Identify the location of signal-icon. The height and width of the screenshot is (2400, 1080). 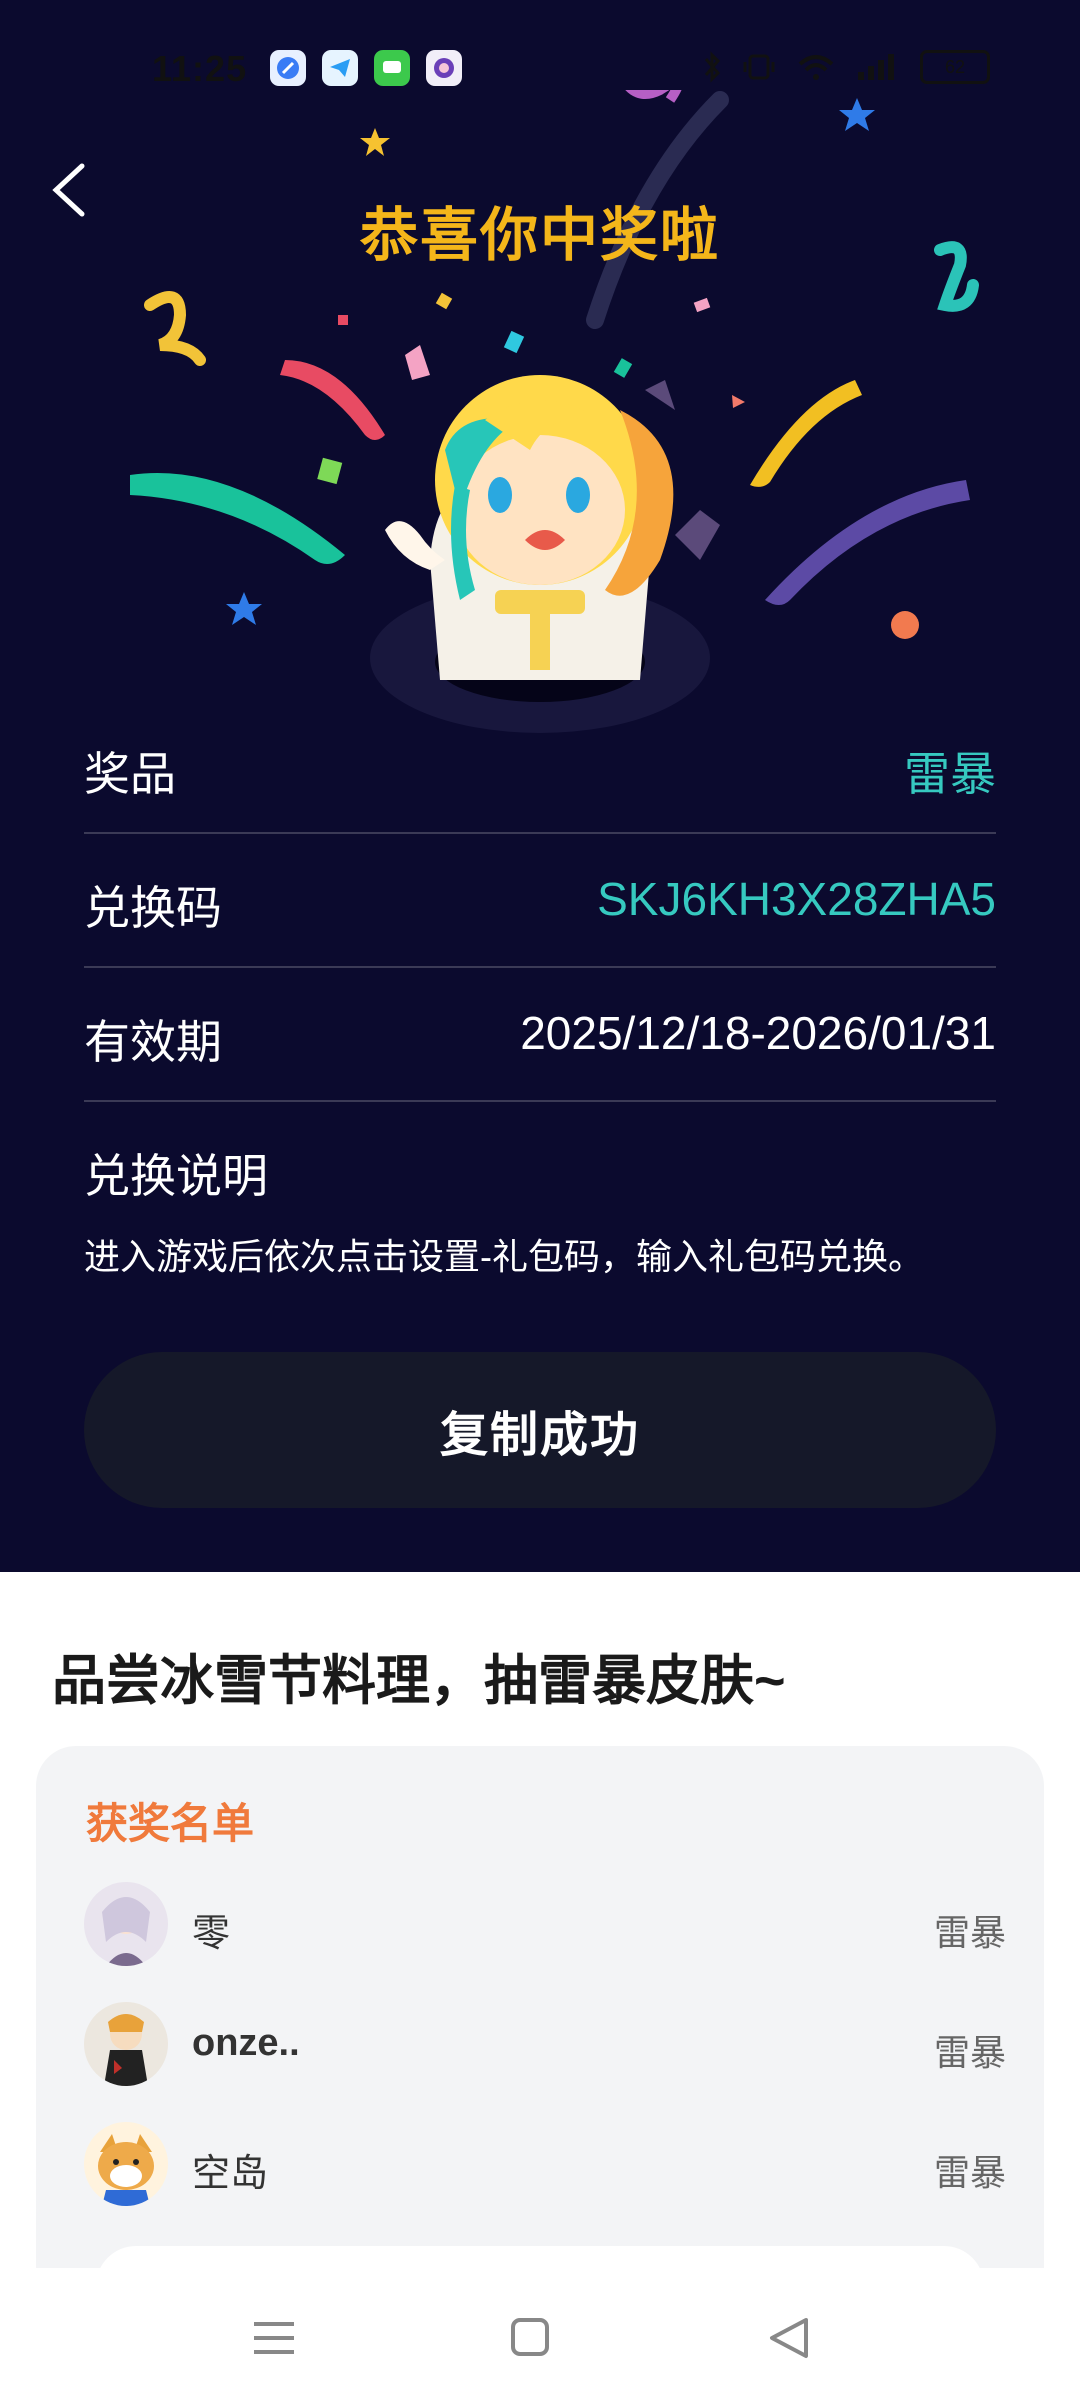
(878, 67).